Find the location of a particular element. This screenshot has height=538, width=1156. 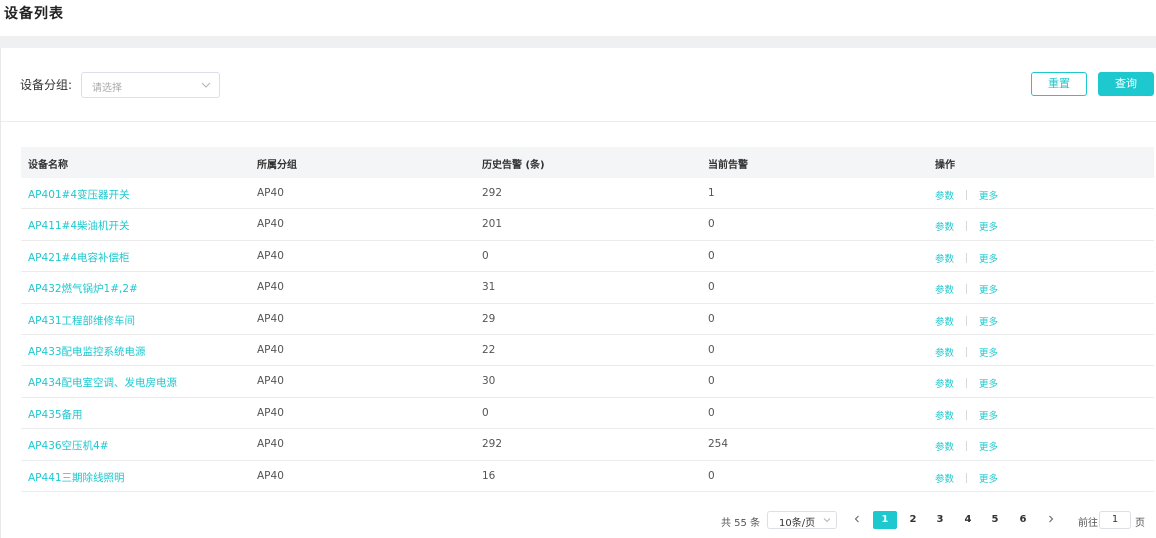

table-row: AP401#4变压器开关 AP40 292 1 参数 更多 is located at coordinates (587, 194).